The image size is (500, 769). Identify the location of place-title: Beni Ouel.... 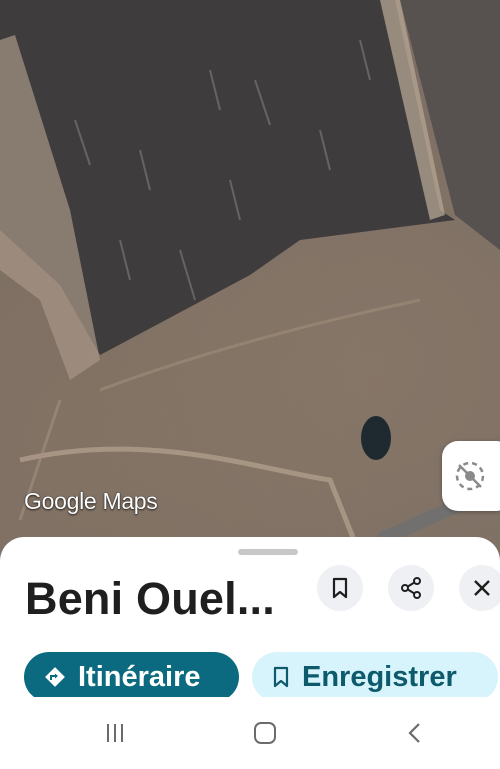
(150, 598).